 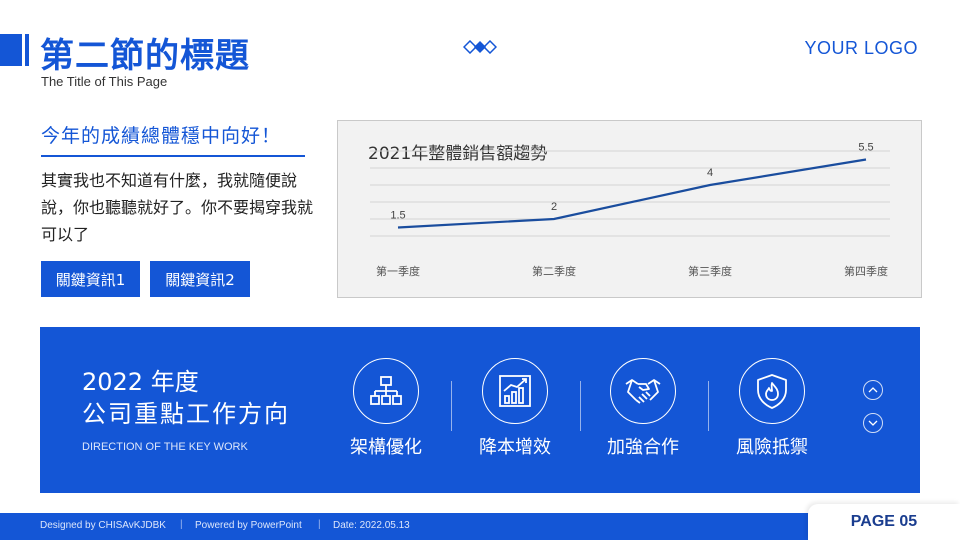 What do you see at coordinates (554, 271) in the screenshot?
I see `chart-x-tick-label: 第二季度` at bounding box center [554, 271].